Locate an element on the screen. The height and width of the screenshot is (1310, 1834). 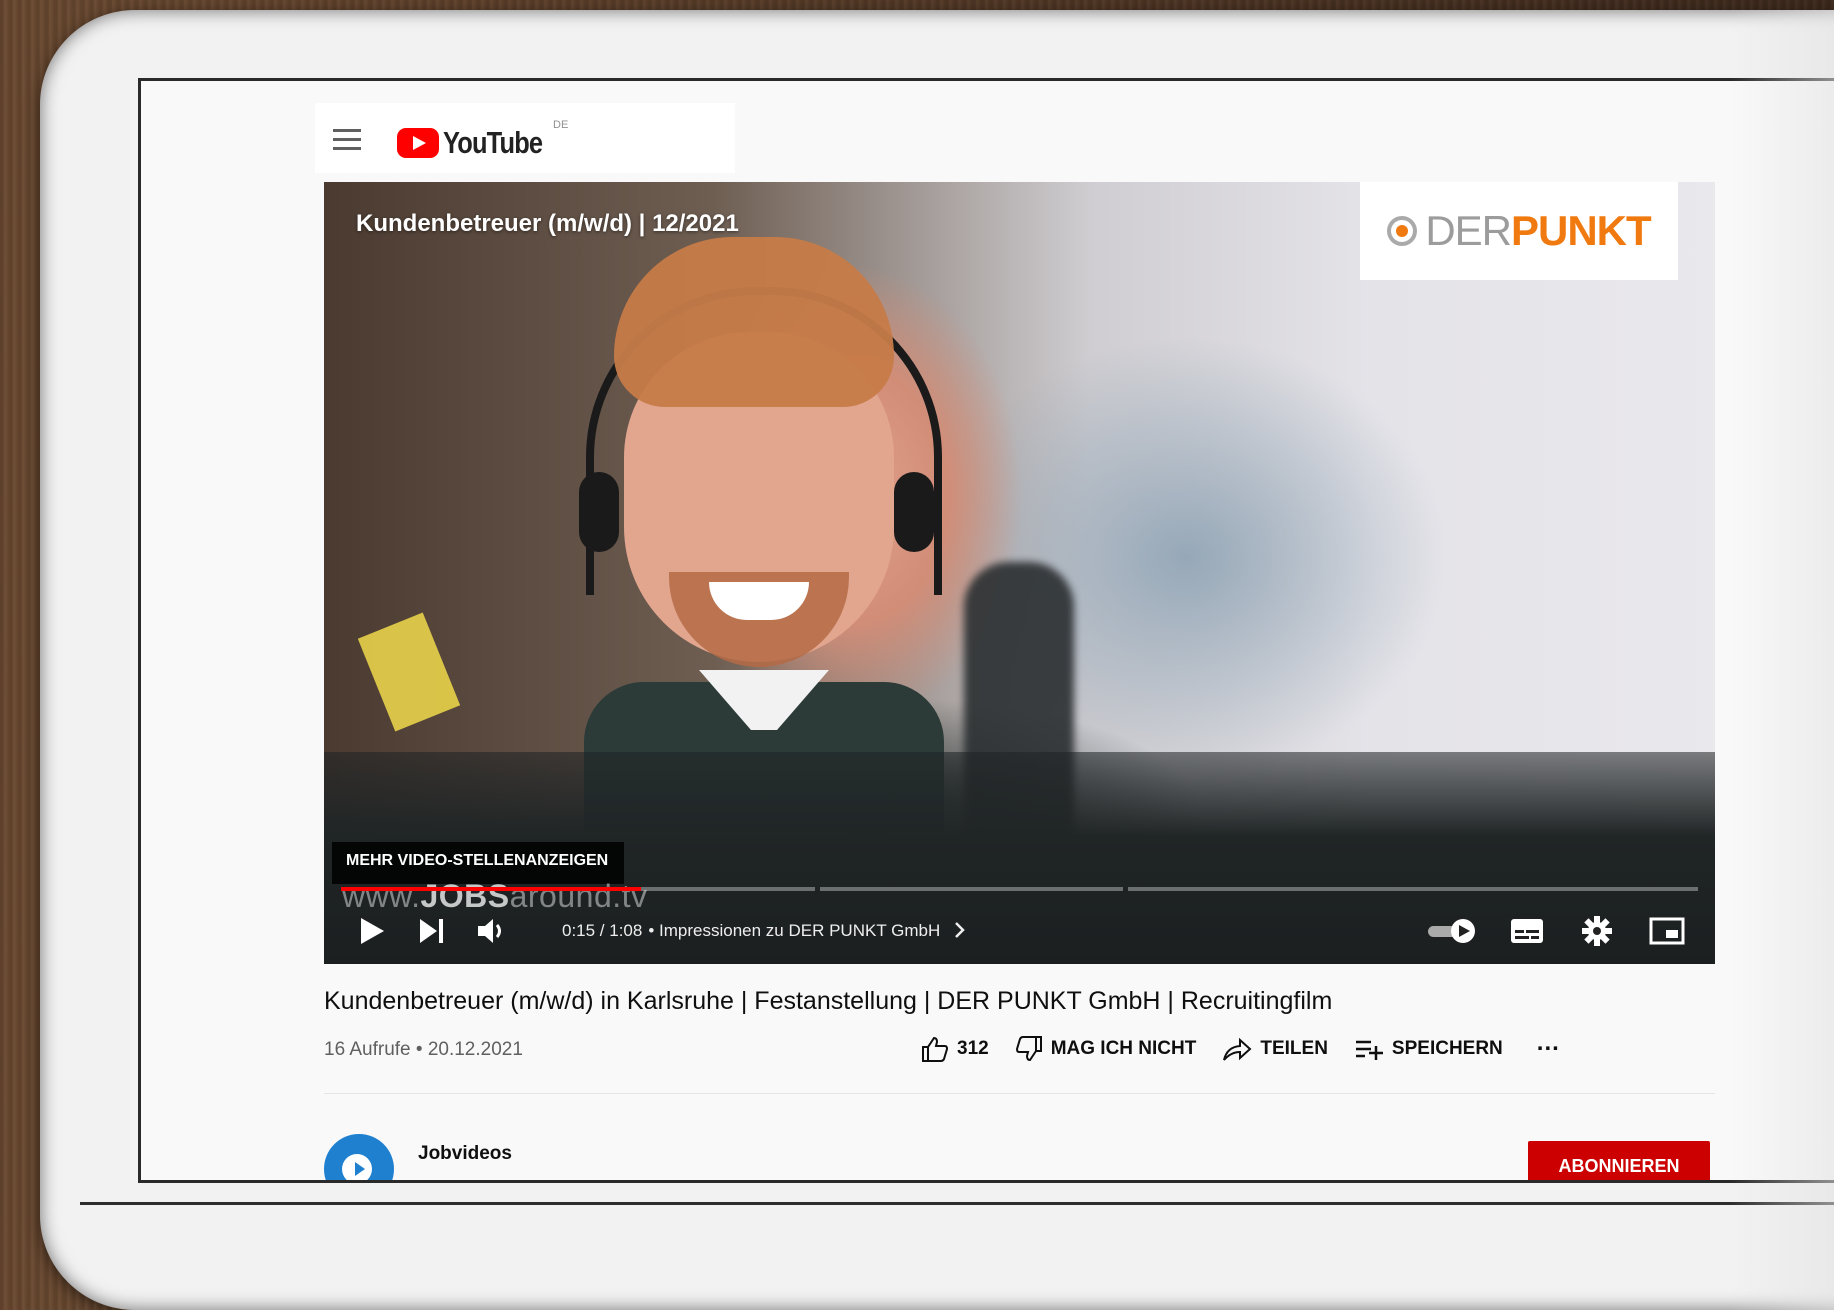
miniplayer-button is located at coordinates (1667, 930).